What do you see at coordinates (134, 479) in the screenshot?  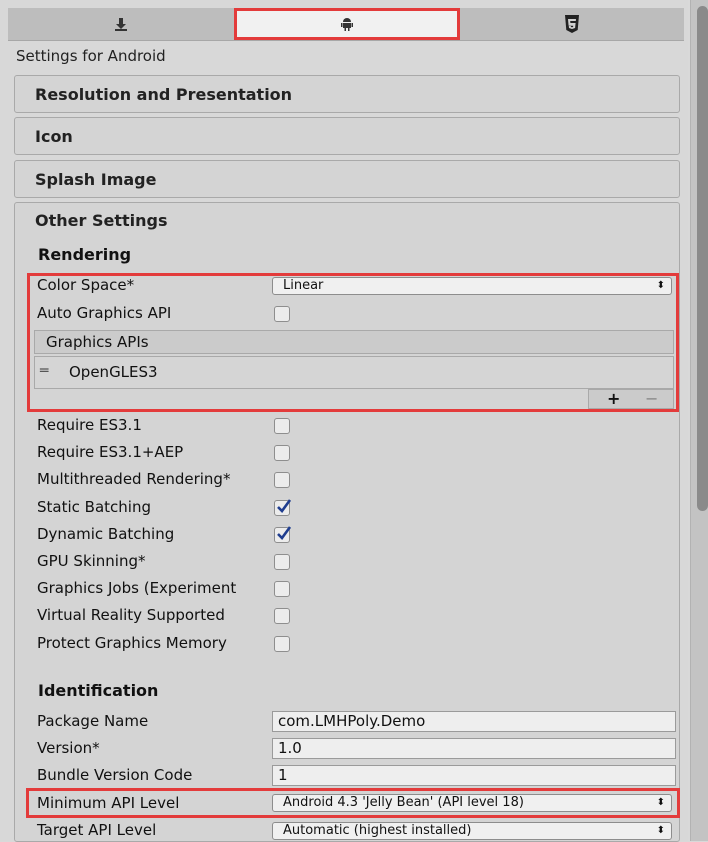 I see `option-label: Multithreaded Rendering*` at bounding box center [134, 479].